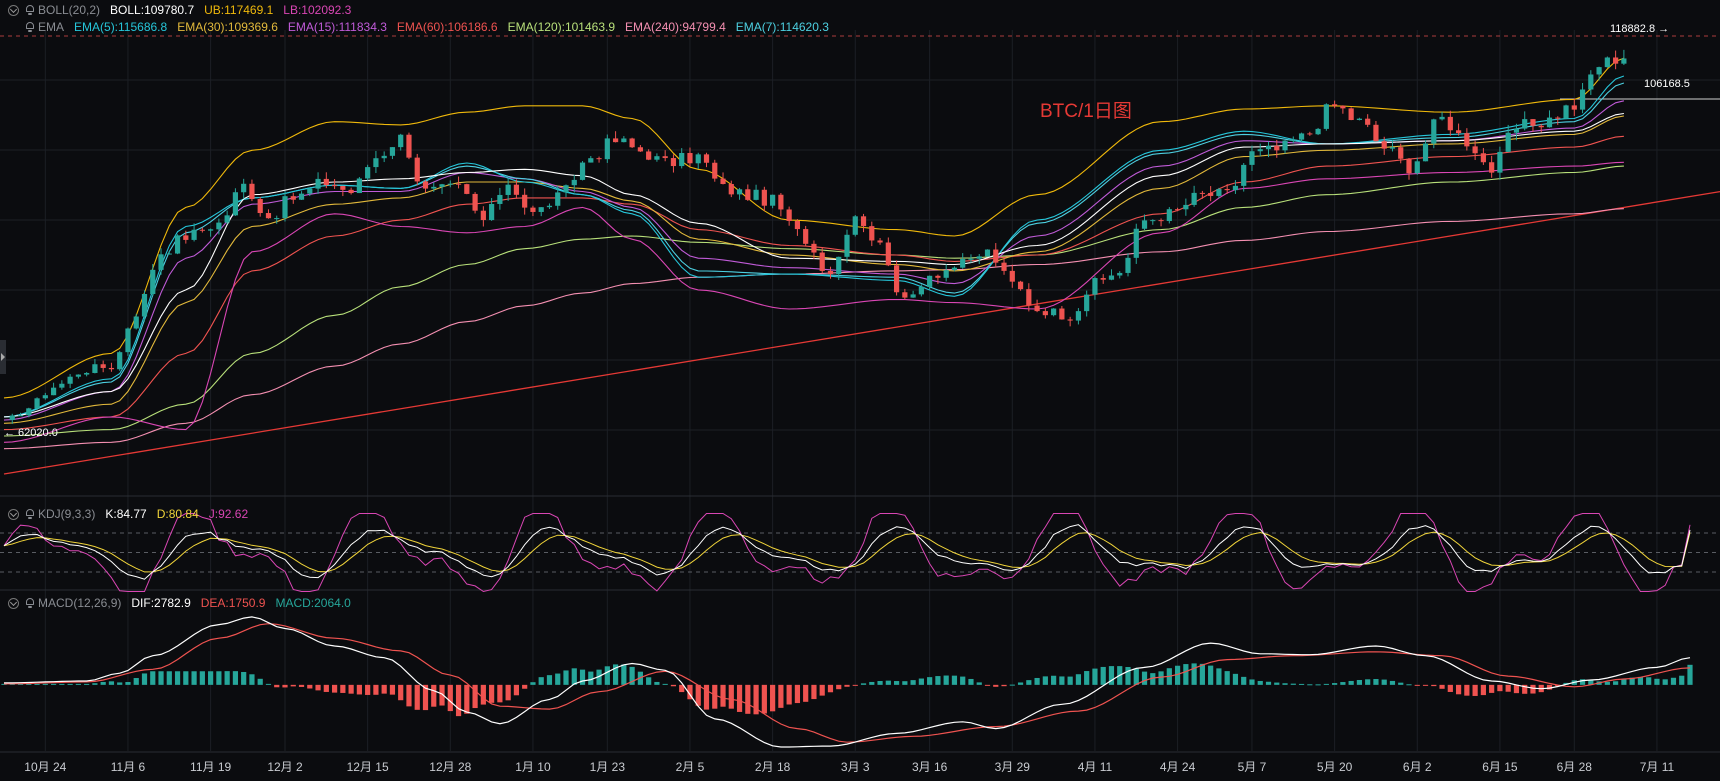 The height and width of the screenshot is (781, 1720). Describe the element at coordinates (367, 767) in the screenshot. I see `x-axis-tick-label: 12月 15` at that location.